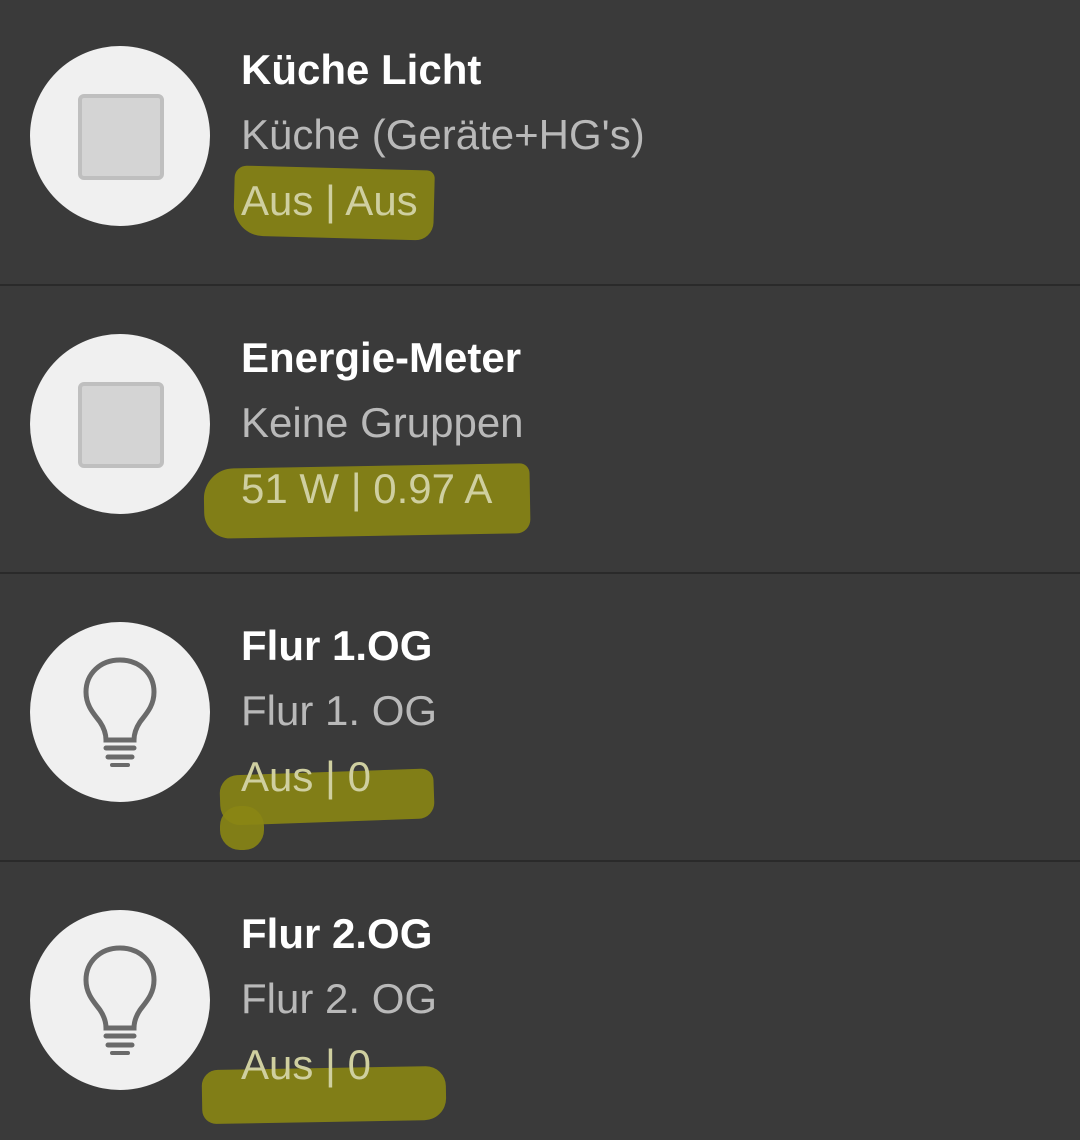 The image size is (1080, 1140). What do you see at coordinates (382, 422) in the screenshot?
I see `device-group: Keine Gruppen` at bounding box center [382, 422].